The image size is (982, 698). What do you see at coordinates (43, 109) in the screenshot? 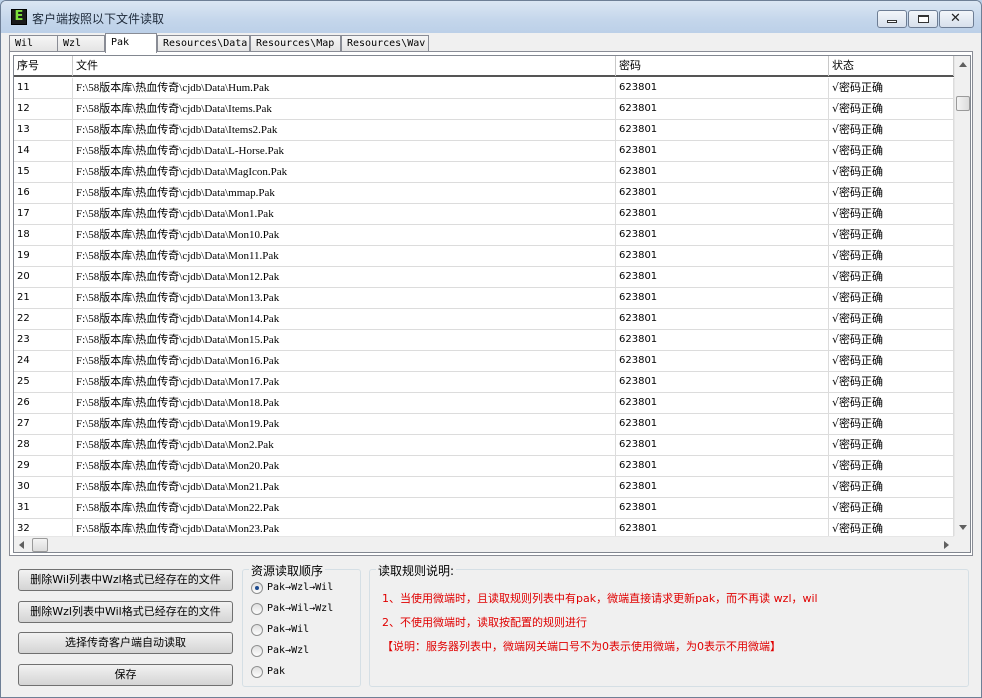
I see `cell-index: 12` at bounding box center [43, 109].